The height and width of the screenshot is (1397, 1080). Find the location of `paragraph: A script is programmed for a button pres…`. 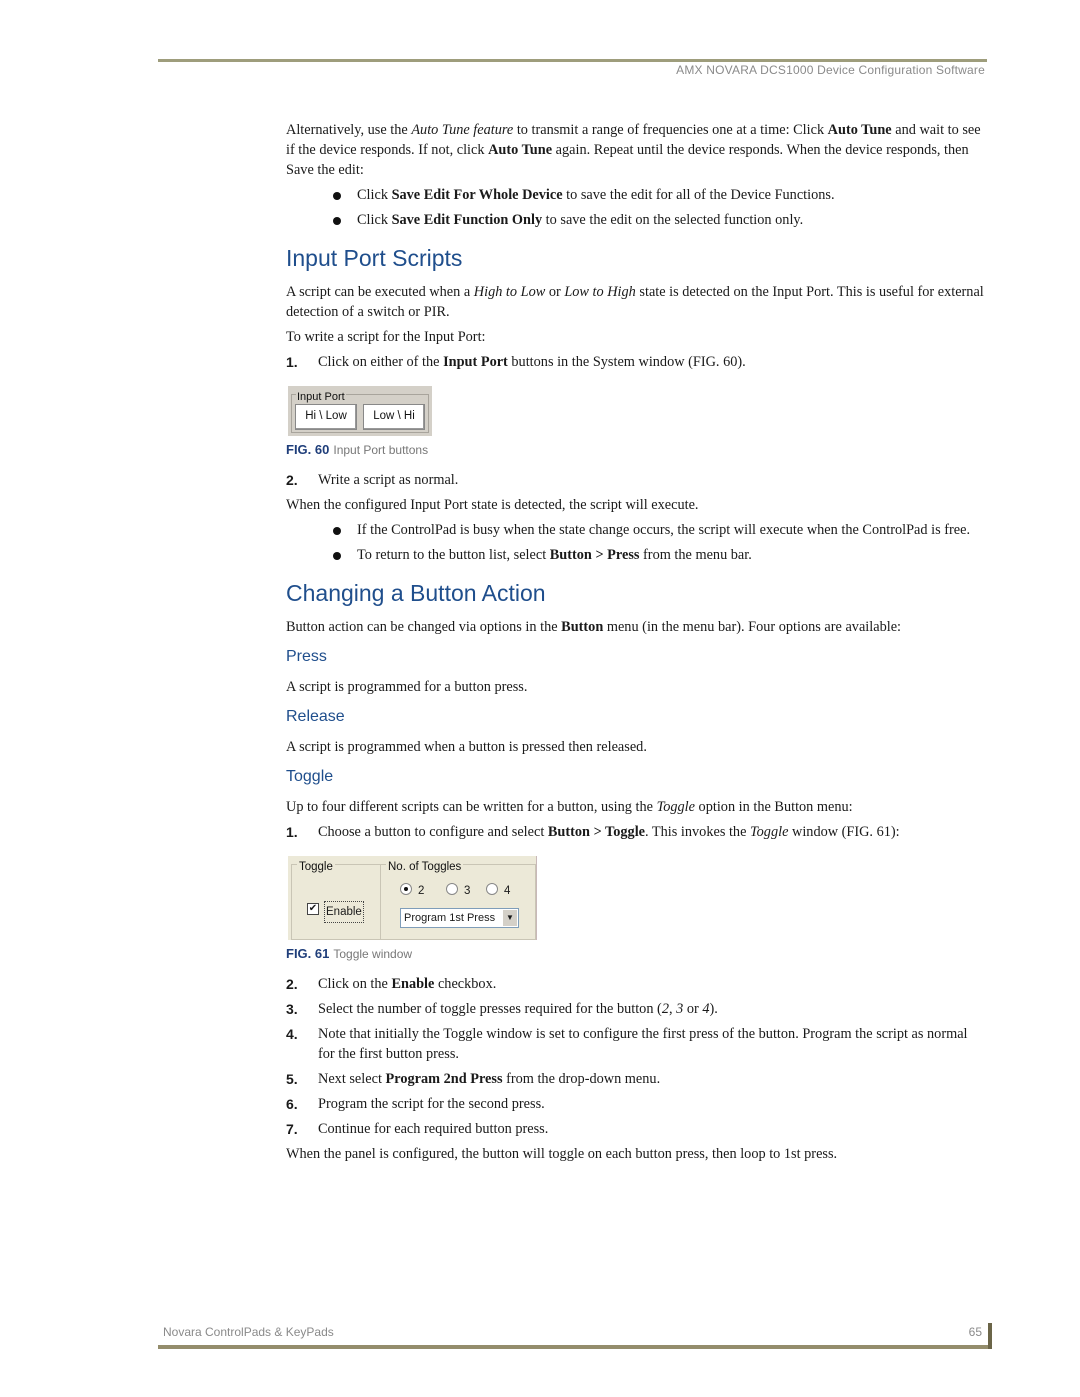

paragraph: A script is programmed for a button pres… is located at coordinates (407, 687).